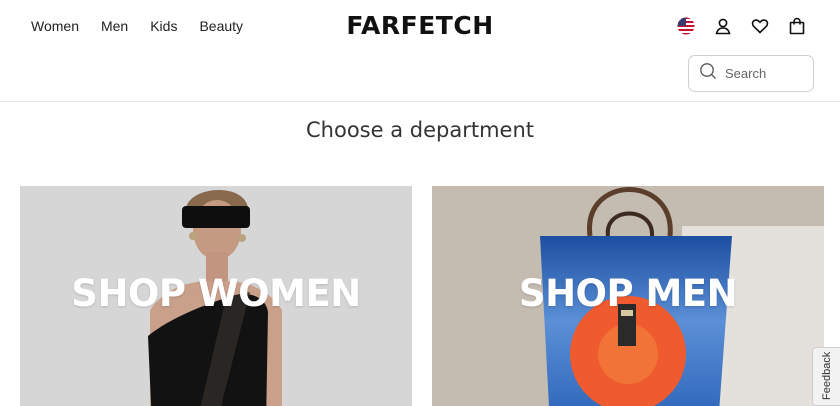 The width and height of the screenshot is (840, 406). Describe the element at coordinates (686, 26) in the screenshot. I see `us-flag-icon` at that location.